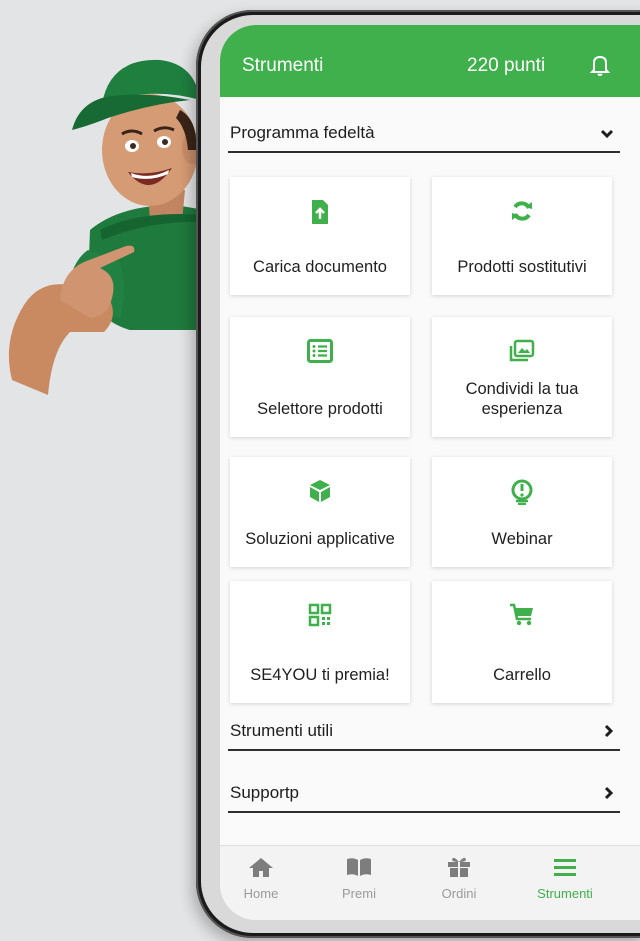 Image resolution: width=640 pixels, height=941 pixels. What do you see at coordinates (522, 236) in the screenshot?
I see `substitute-products-card: Prodotti sostitutivi` at bounding box center [522, 236].